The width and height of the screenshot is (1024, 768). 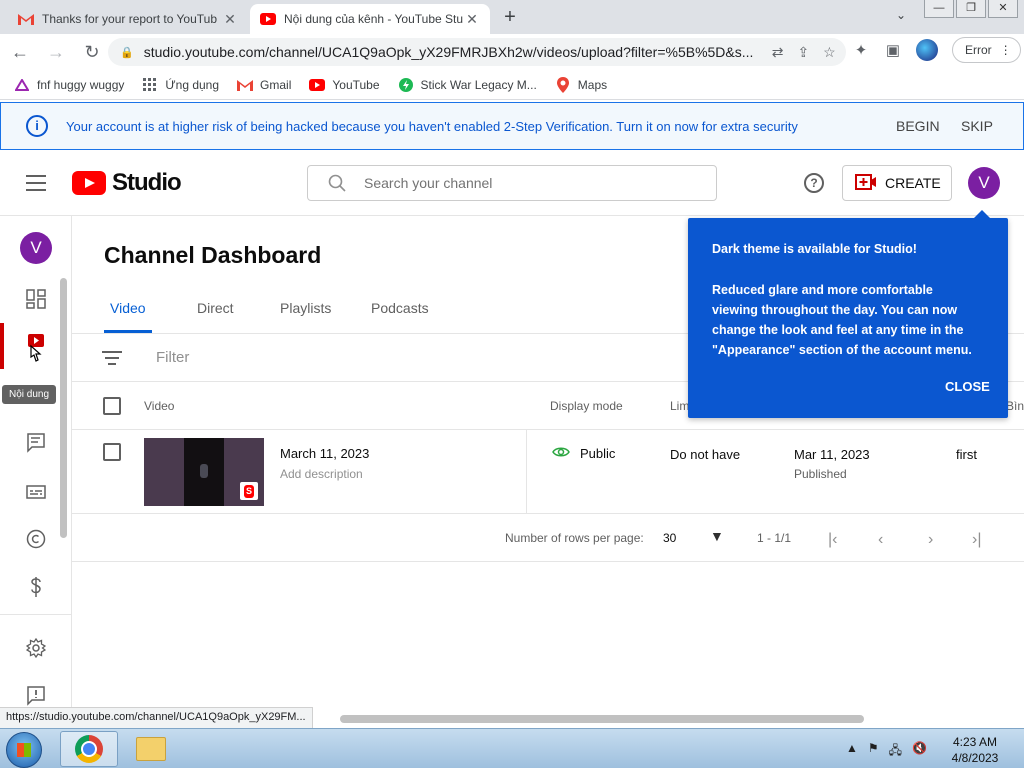 I want to click on popup-close-button: CLOSE, so click(x=967, y=386).